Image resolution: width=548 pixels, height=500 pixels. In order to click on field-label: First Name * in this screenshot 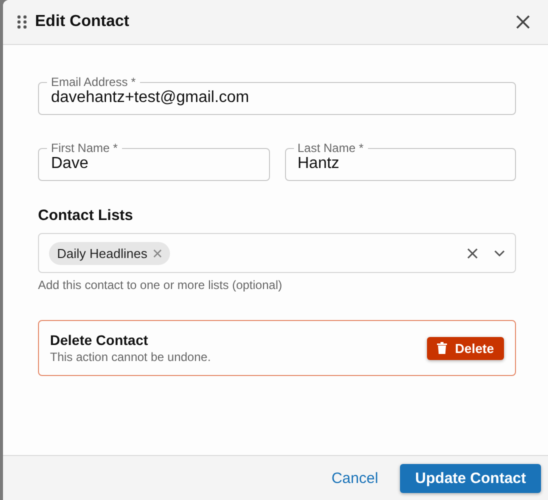, I will do `click(84, 148)`.